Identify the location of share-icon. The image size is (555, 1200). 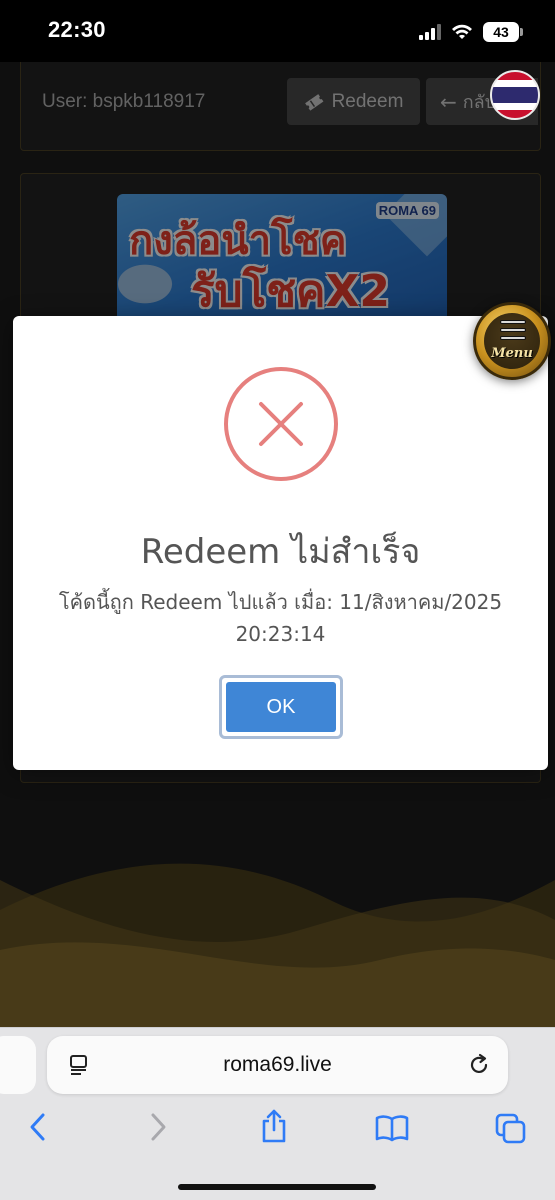
(274, 1126).